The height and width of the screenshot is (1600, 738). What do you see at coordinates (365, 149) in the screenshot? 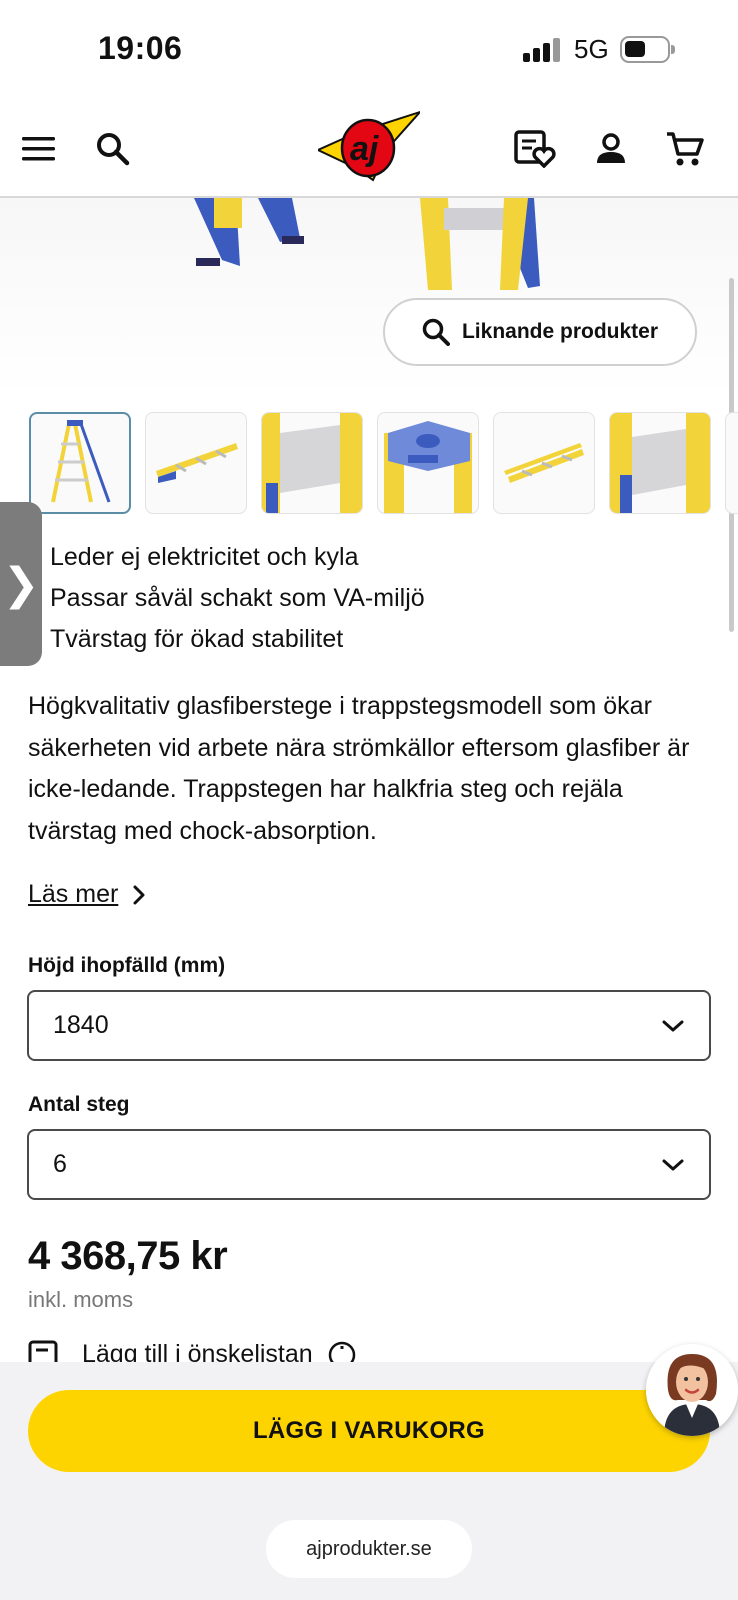
I see `logo-text: aj` at bounding box center [365, 149].